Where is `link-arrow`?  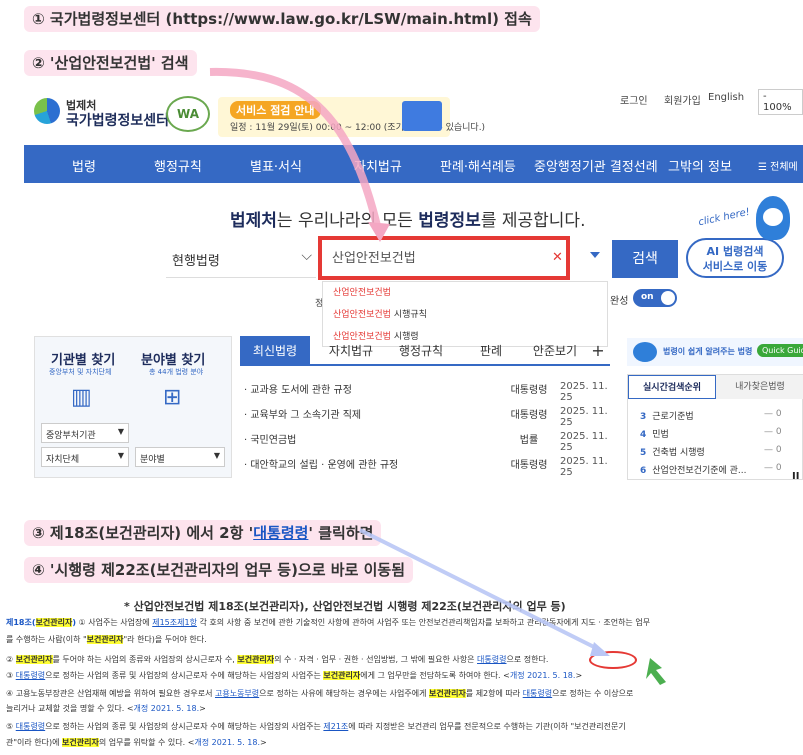 link-arrow is located at coordinates (480, 590).